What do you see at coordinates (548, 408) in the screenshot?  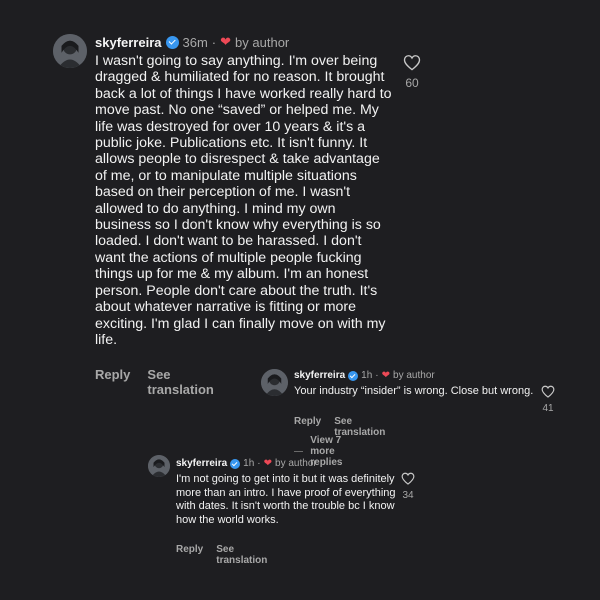 I see `like-count: 41` at bounding box center [548, 408].